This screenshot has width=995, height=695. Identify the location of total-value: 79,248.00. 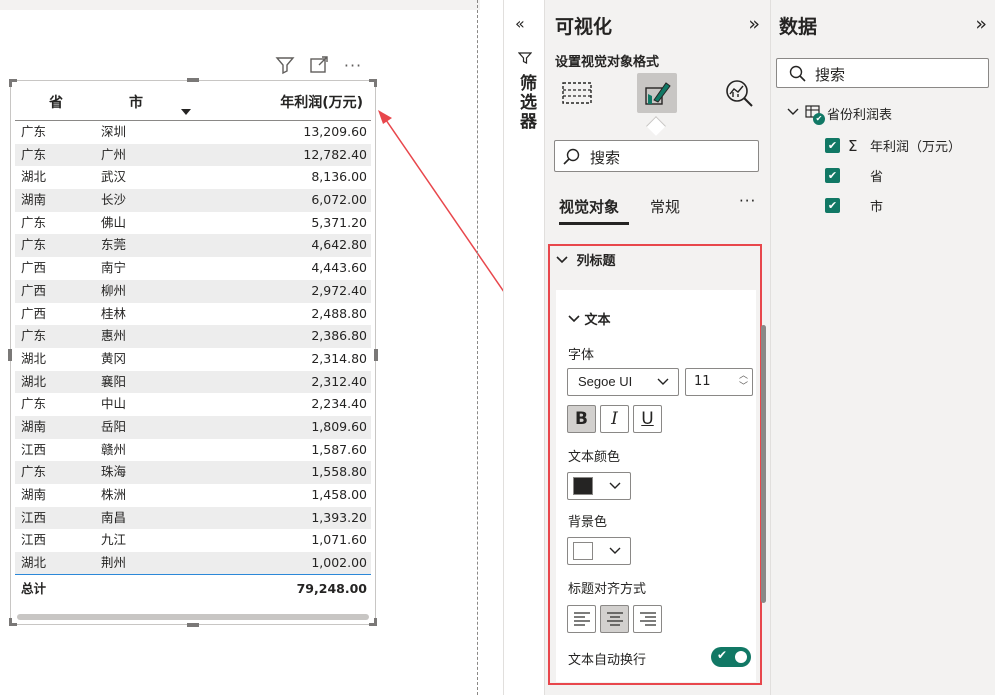
(331, 588).